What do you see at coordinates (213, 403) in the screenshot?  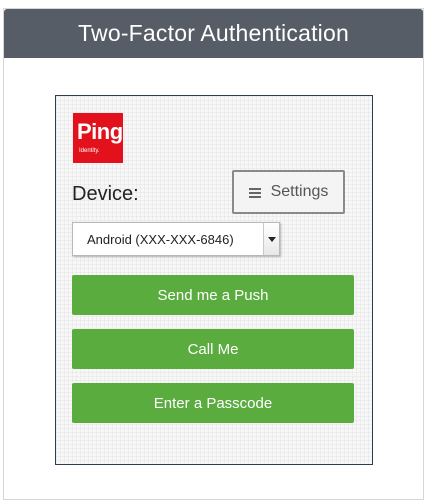 I see `enter-passcode-button: Enter a Passcode` at bounding box center [213, 403].